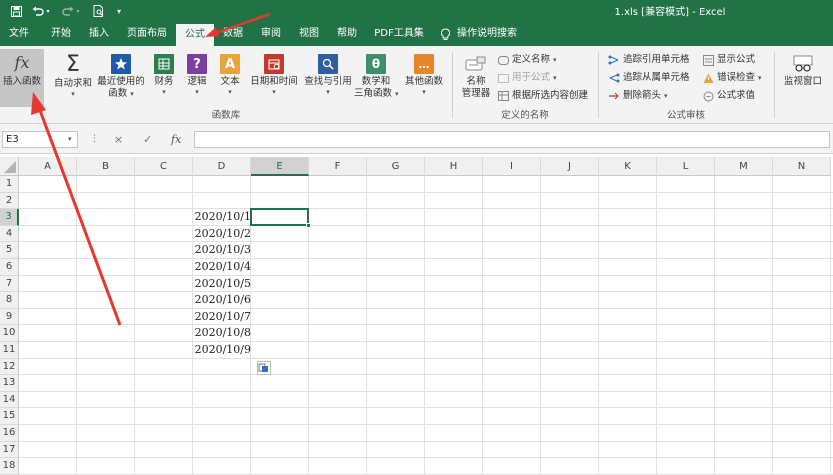  Describe the element at coordinates (147, 139) in the screenshot. I see `enter-icon: ✓` at that location.